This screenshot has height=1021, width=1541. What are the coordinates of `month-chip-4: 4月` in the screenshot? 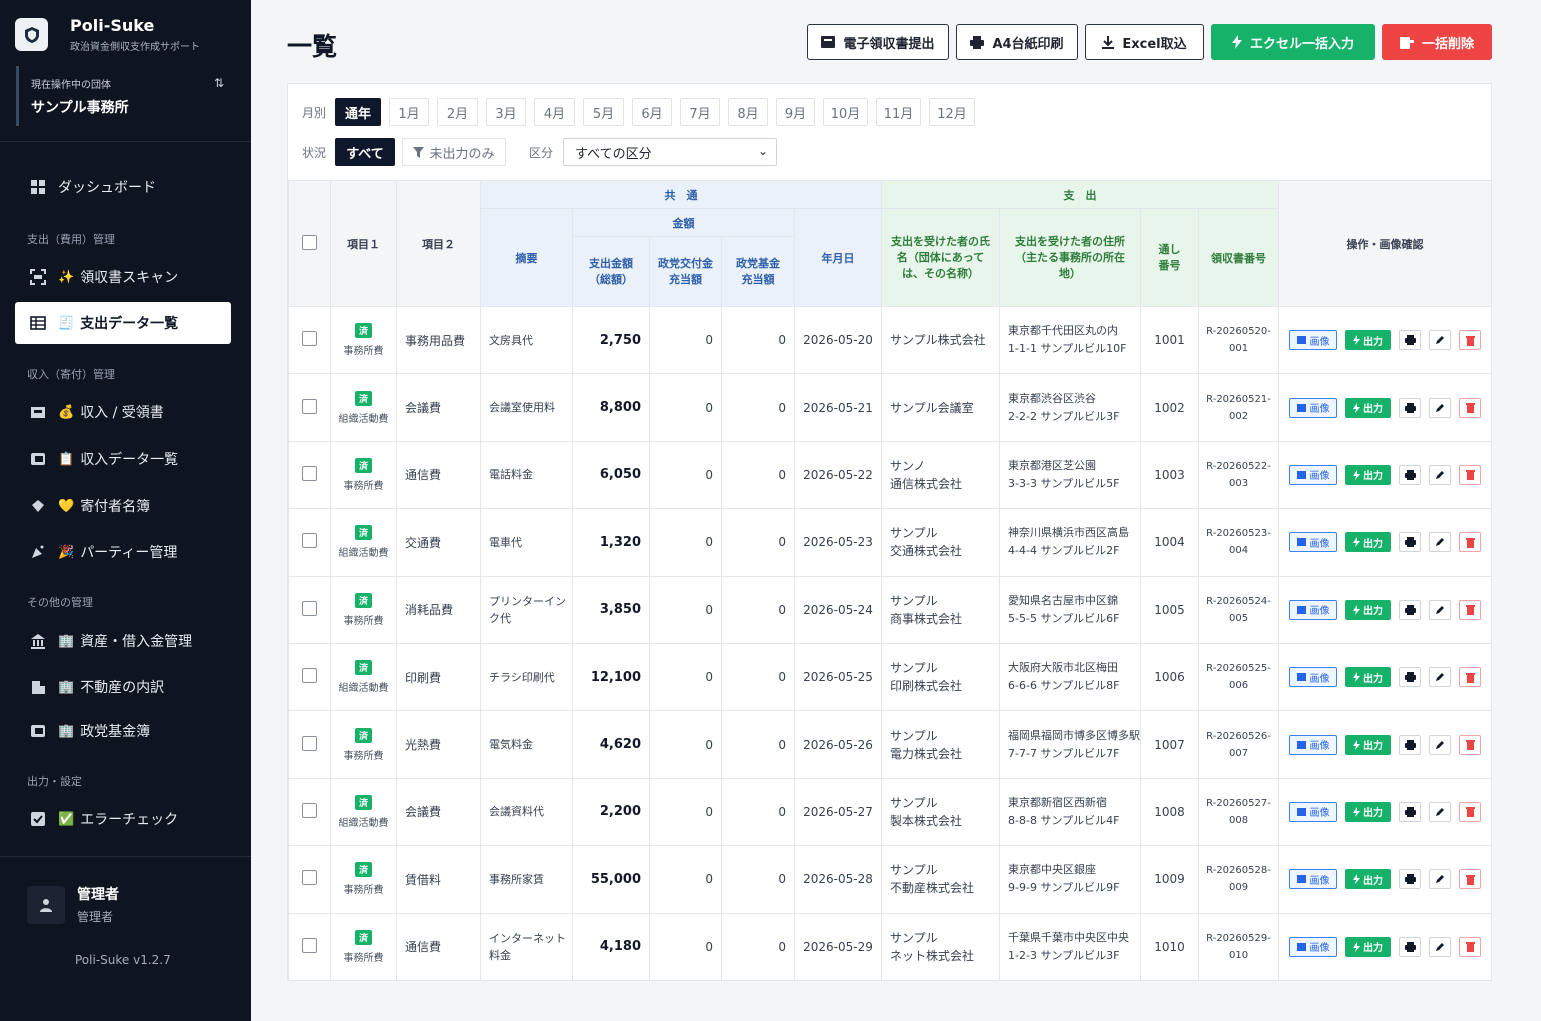 It's located at (554, 112).